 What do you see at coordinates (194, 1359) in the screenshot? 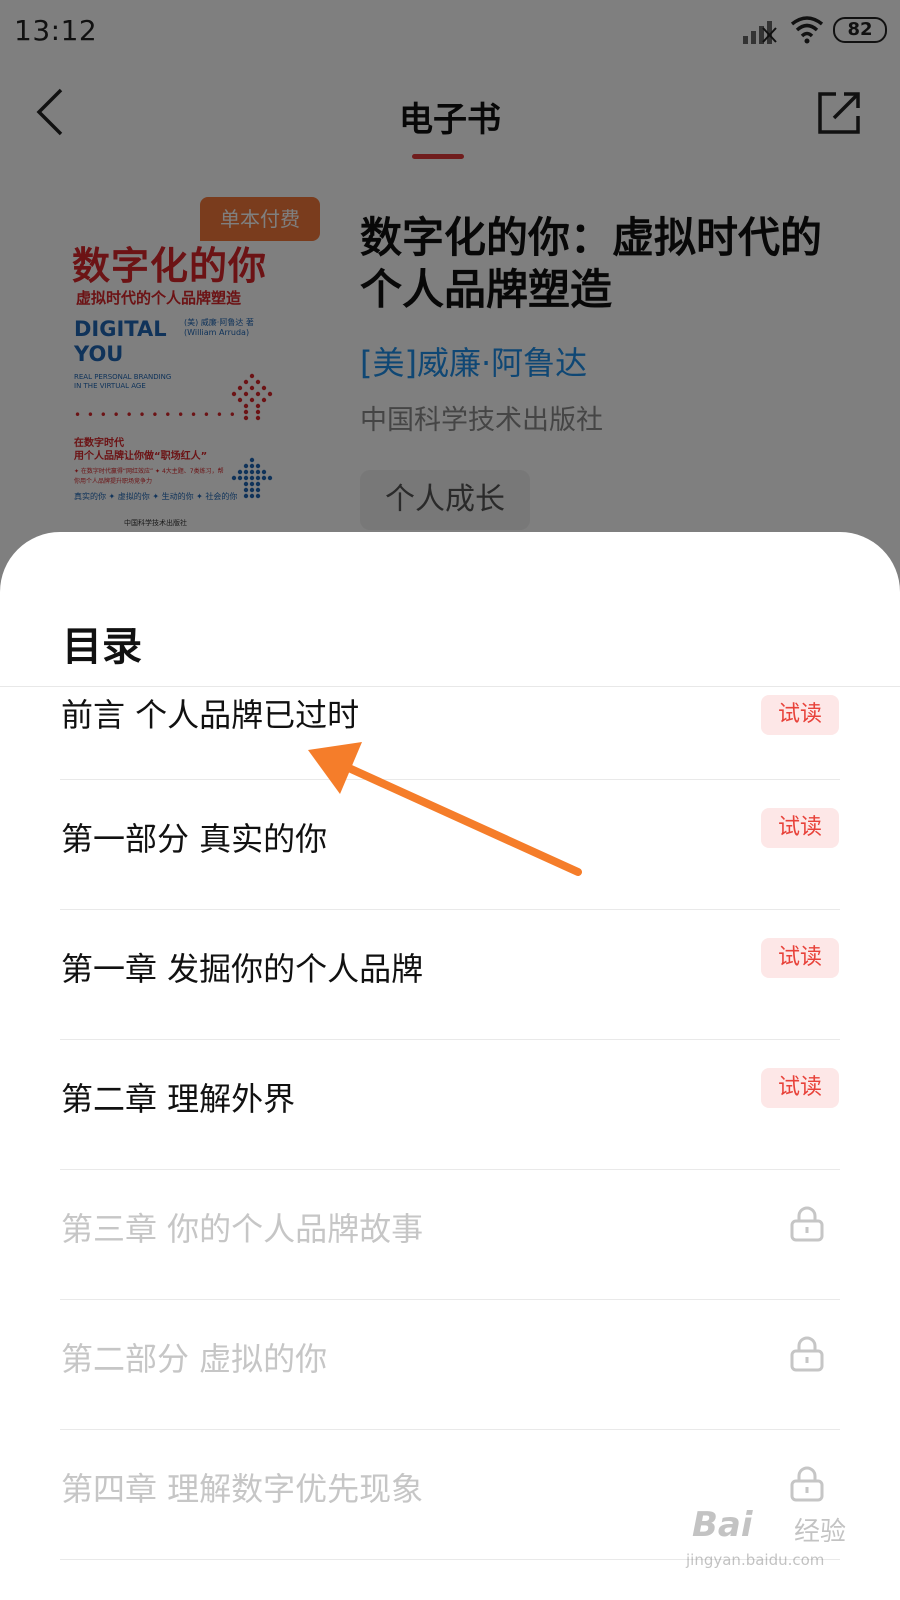
I see `toc-item-label: 第二部分 虚拟的你` at bounding box center [194, 1359].